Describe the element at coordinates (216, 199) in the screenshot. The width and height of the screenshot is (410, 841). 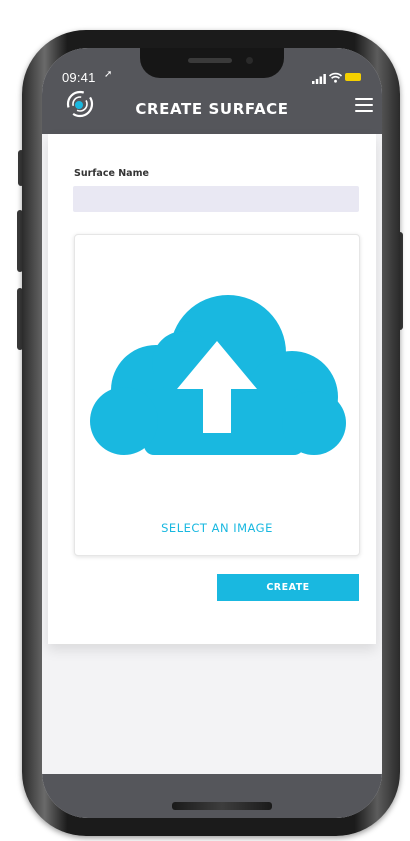
I see `surface-name-input` at that location.